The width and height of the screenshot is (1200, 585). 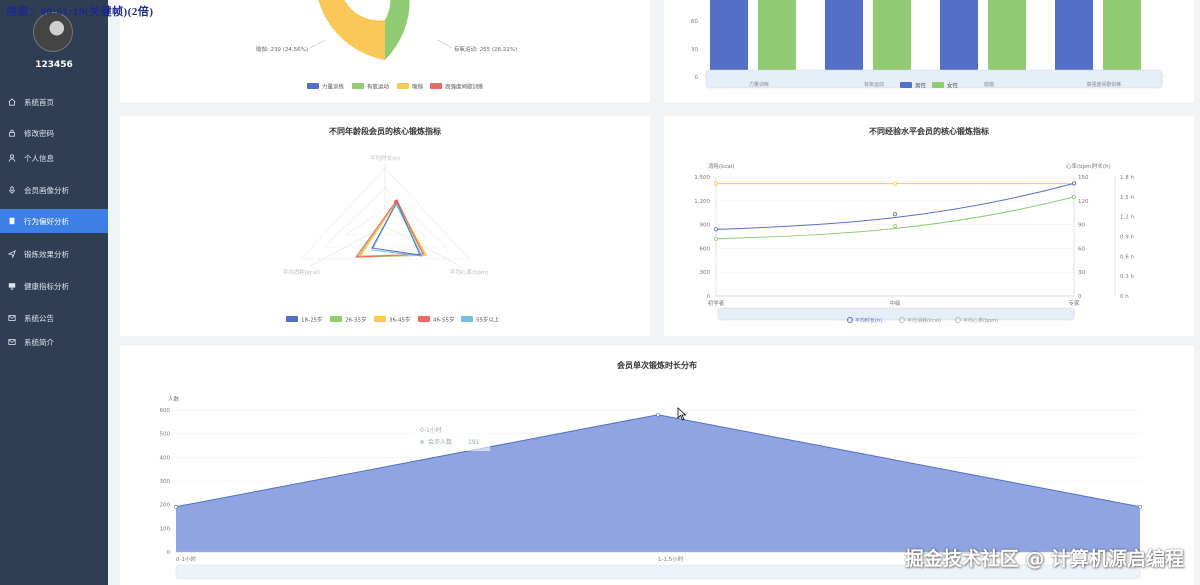 I want to click on y-tick-label: 0, so click(x=169, y=553).